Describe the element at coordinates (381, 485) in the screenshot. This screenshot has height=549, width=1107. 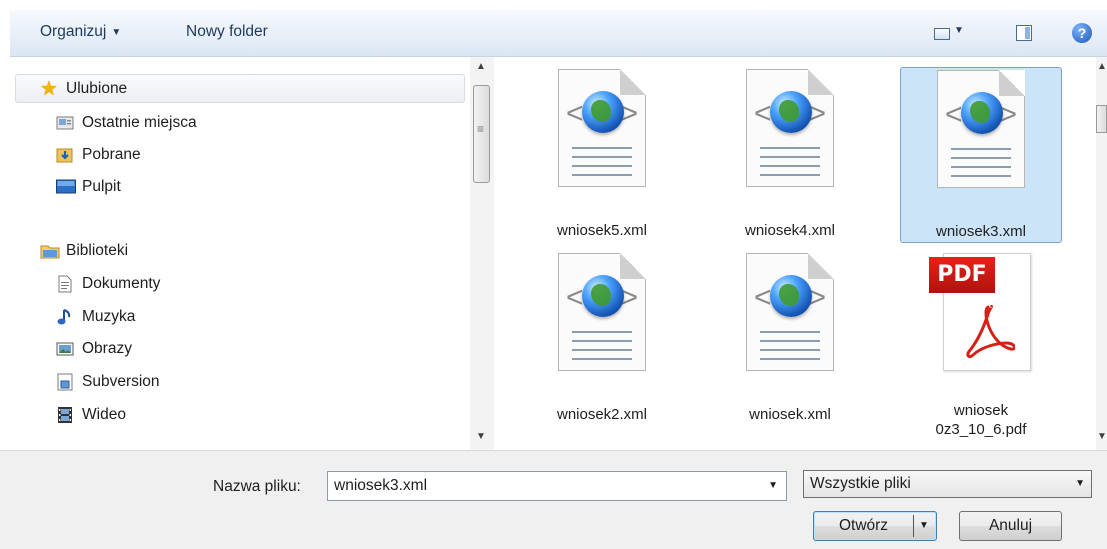
I see `filename-value: wniosek3.xml` at that location.